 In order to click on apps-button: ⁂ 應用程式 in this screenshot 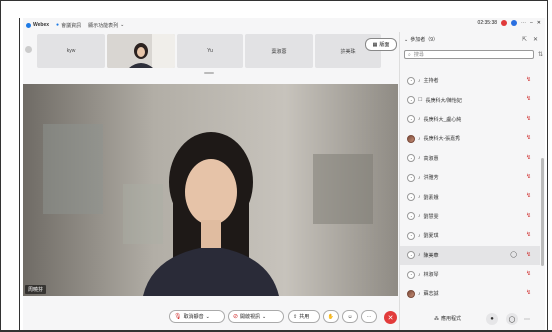, I will do `click(448, 319)`.